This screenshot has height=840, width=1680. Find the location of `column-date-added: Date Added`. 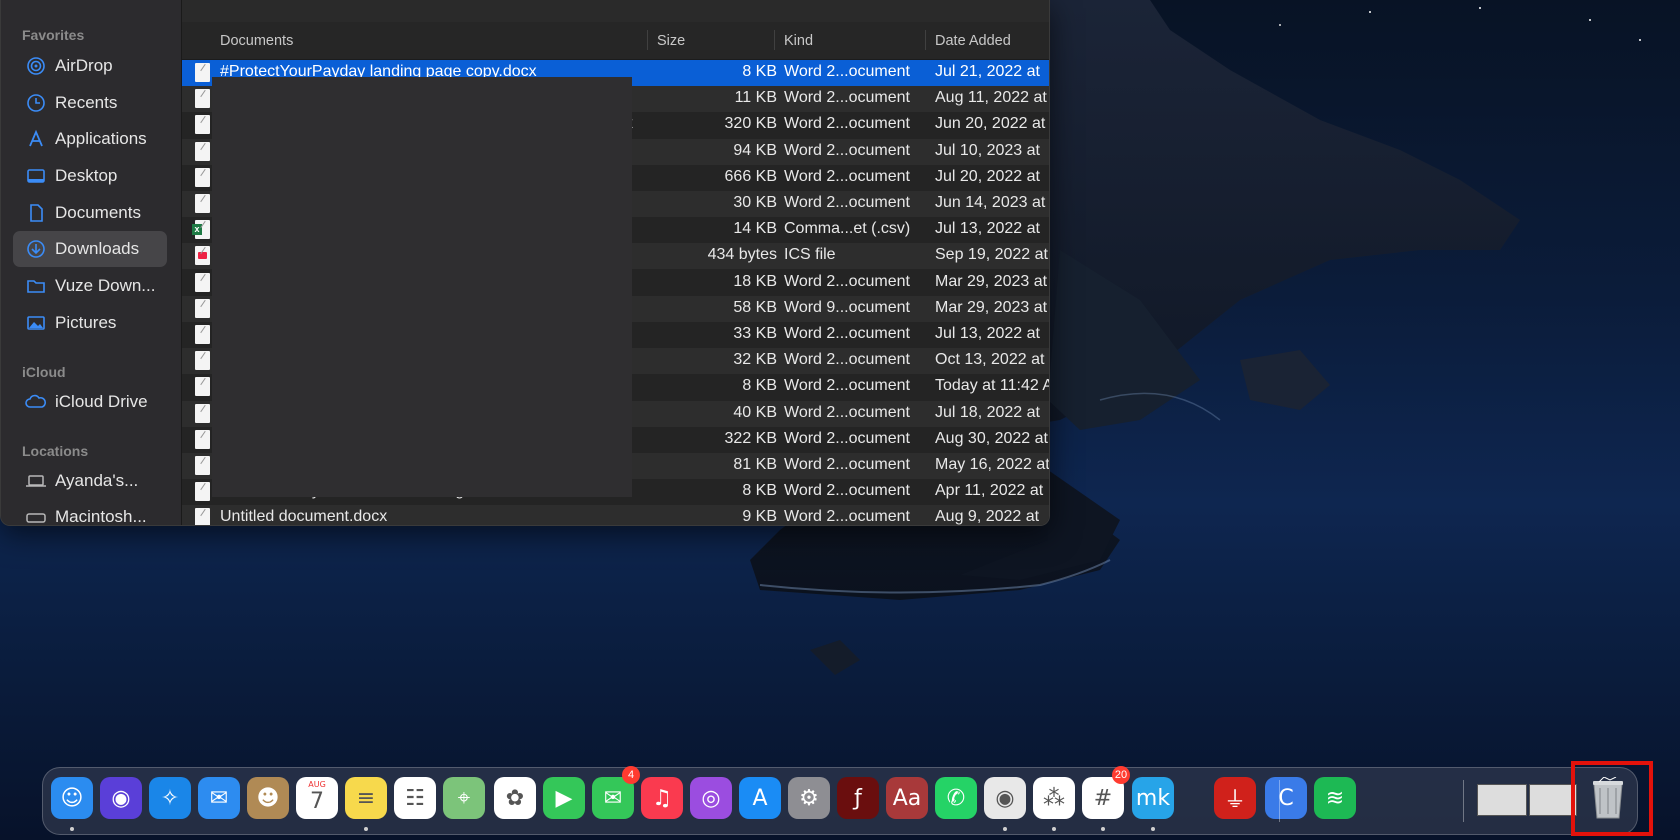

column-date-added: Date Added is located at coordinates (973, 41).